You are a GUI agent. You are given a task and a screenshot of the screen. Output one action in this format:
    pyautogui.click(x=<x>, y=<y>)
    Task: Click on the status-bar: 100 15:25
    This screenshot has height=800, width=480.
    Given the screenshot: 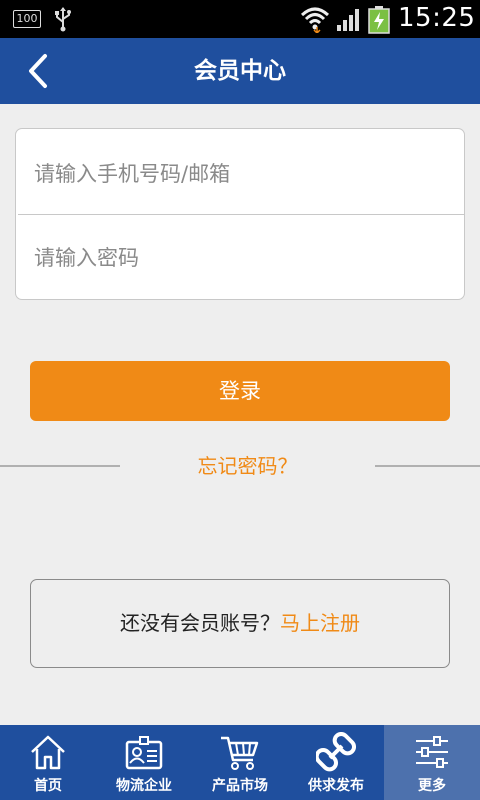 What is the action you would take?
    pyautogui.click(x=240, y=19)
    